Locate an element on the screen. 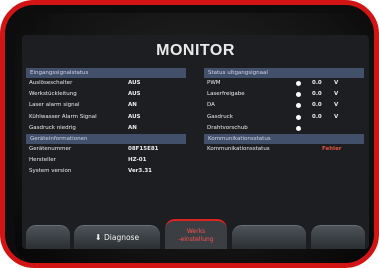 The image size is (379, 268). row-label: Drahtvorschub is located at coordinates (227, 127).